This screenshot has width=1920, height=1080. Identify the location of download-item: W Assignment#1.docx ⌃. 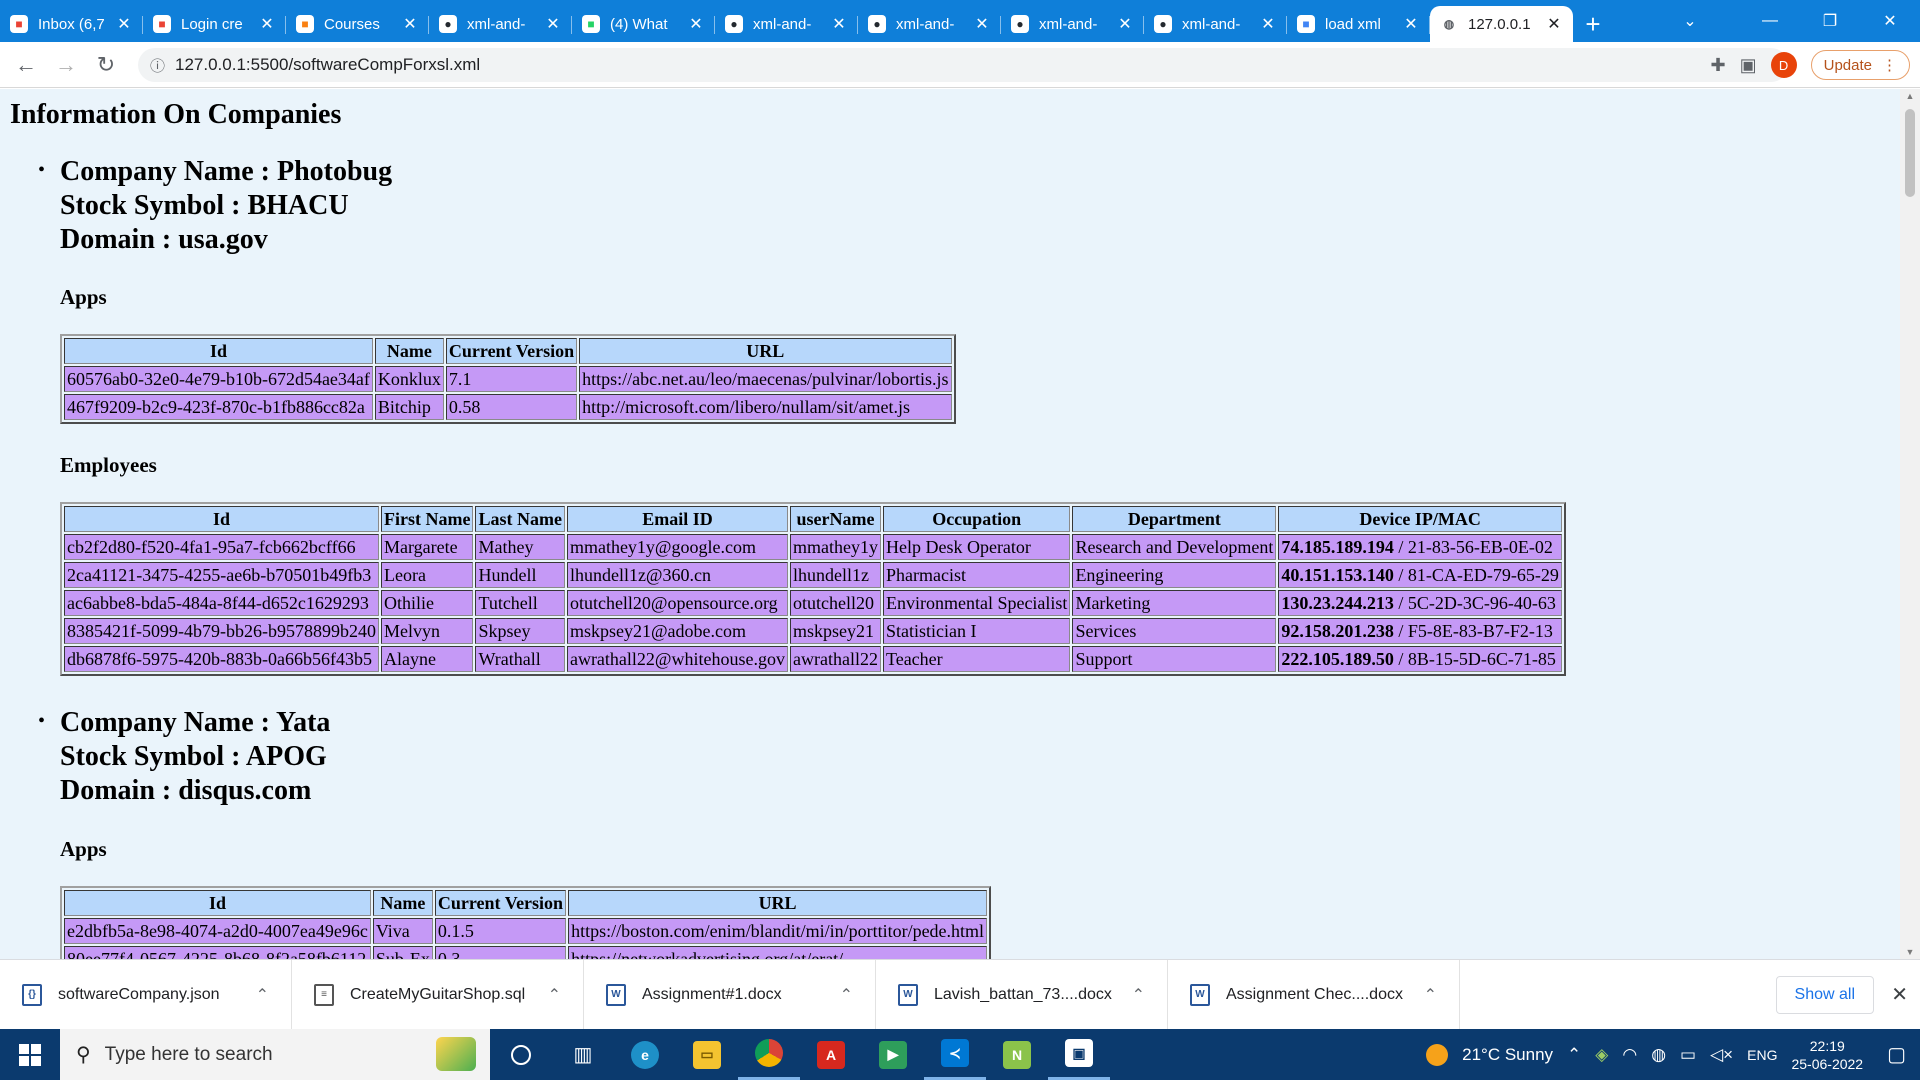
(730, 994).